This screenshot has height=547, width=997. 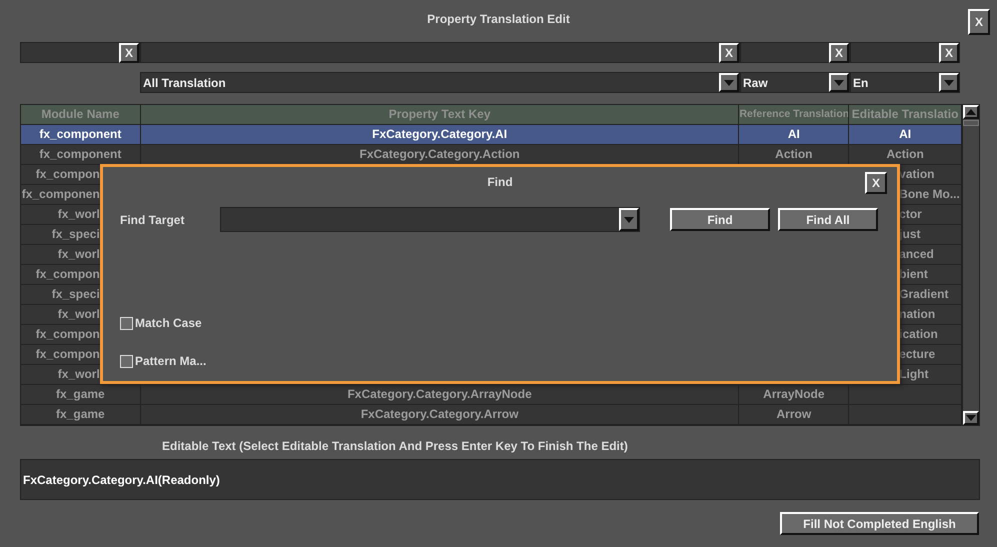 I want to click on table-cell: FxCategory.Category.AI, so click(x=440, y=134).